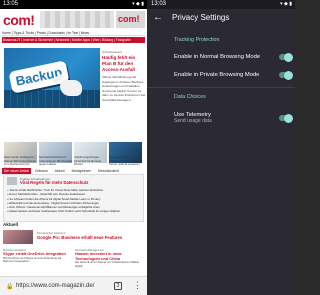 The width and height of the screenshot is (320, 295). I want to click on header-banner, so click(77, 19).